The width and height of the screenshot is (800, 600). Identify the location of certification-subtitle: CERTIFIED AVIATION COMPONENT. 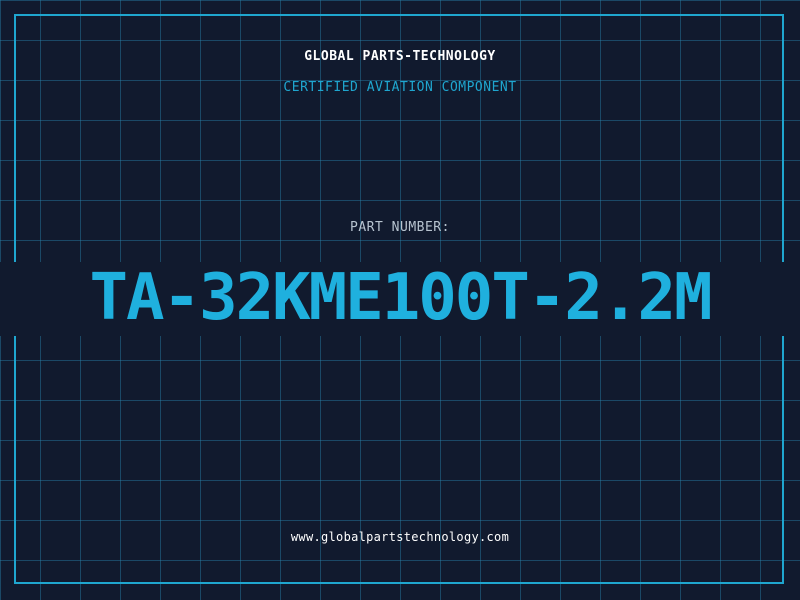
(400, 87).